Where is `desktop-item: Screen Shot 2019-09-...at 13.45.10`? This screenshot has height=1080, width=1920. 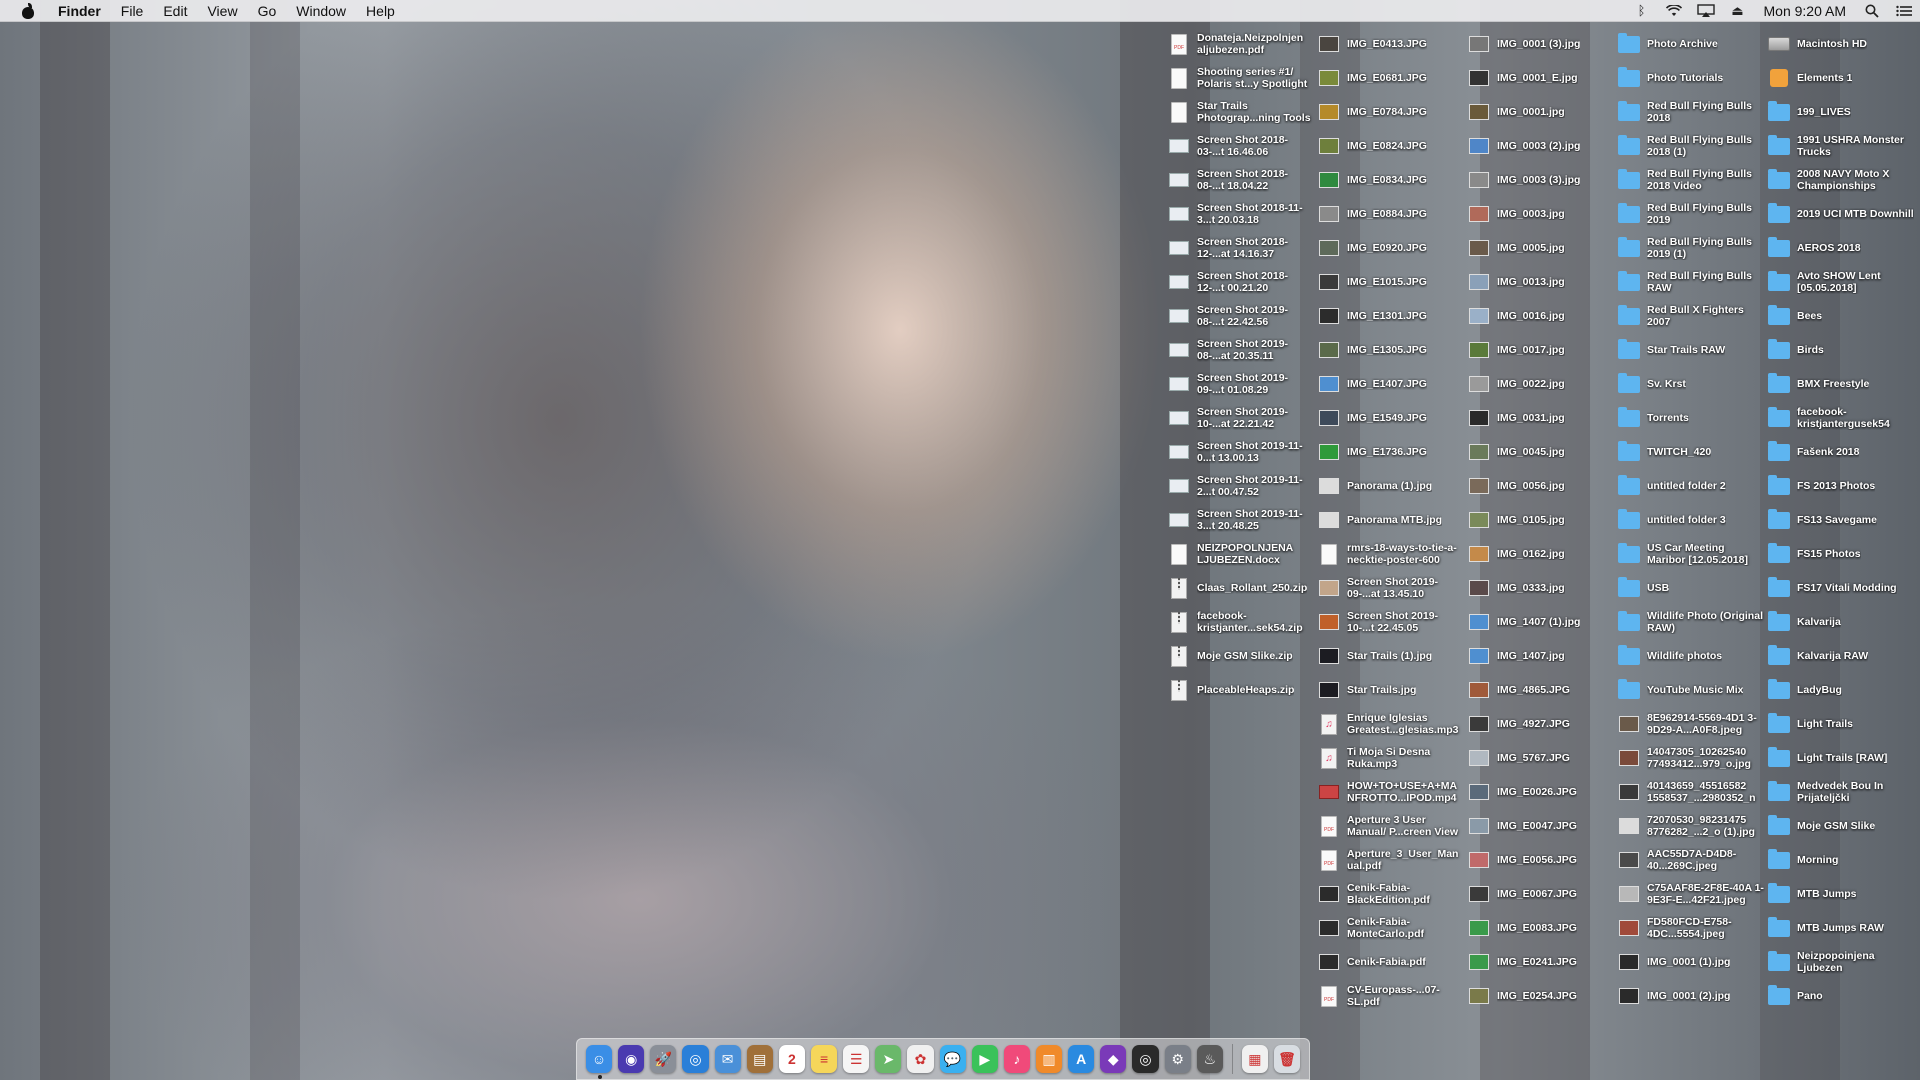
desktop-item: Screen Shot 2019-09-...at 13.45.10 is located at coordinates (1392, 588).